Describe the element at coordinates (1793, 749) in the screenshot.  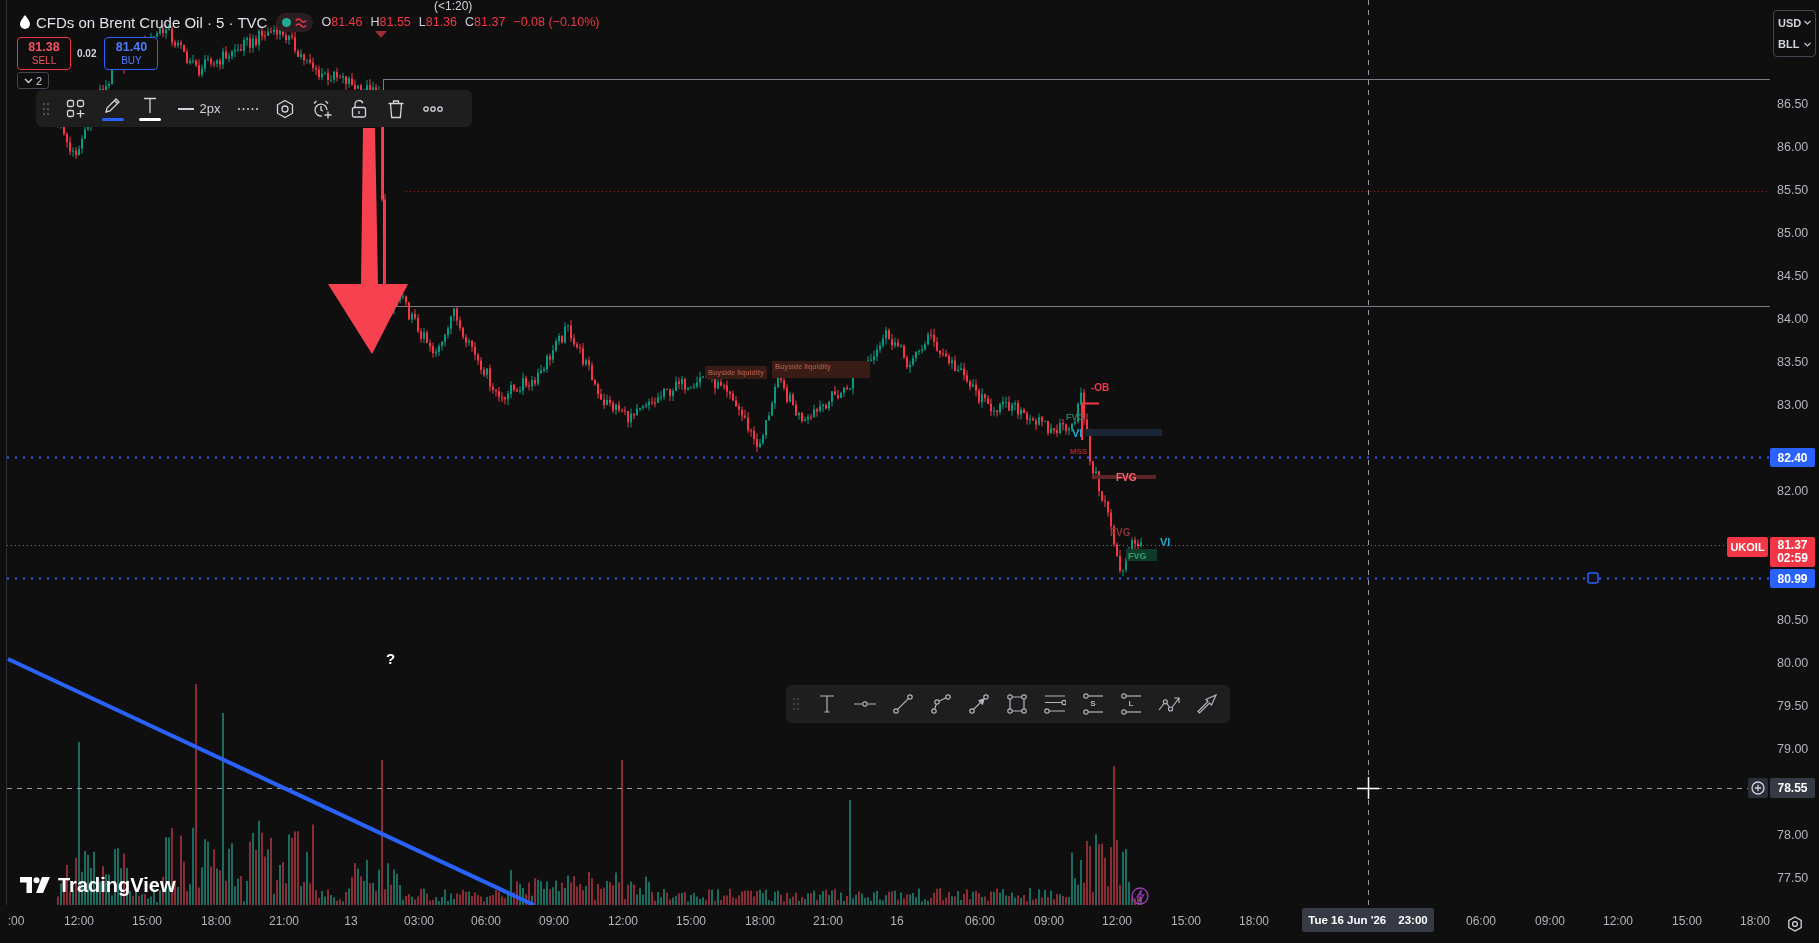
I see `price-axis-label: 79.00` at that location.